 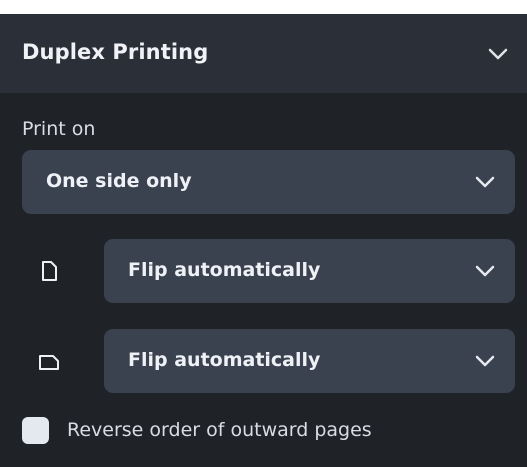 What do you see at coordinates (115, 52) in the screenshot?
I see `section-title: Duplex Printing` at bounding box center [115, 52].